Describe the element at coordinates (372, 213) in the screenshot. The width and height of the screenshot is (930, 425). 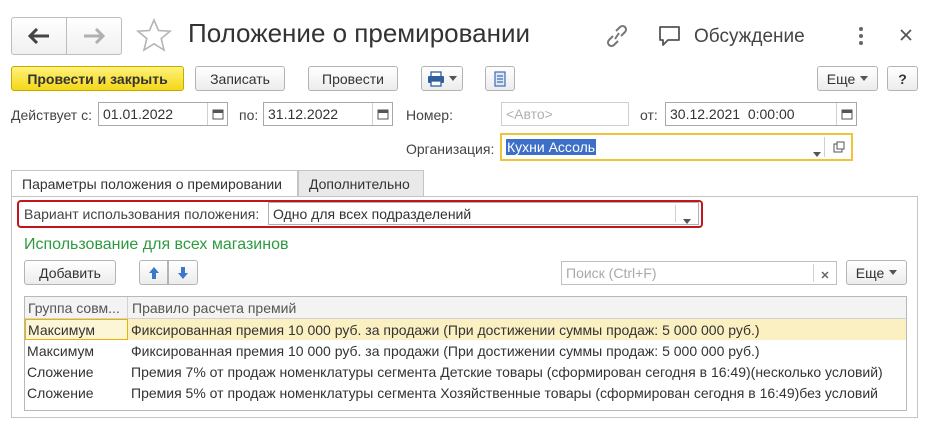
I see `variant-value: Одно для всех подразделений` at that location.